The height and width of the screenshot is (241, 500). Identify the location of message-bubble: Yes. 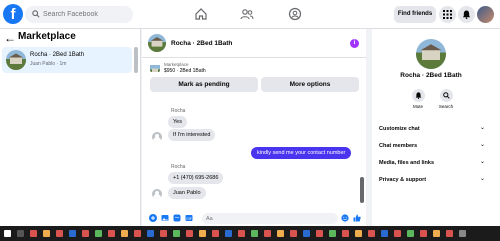
(177, 122).